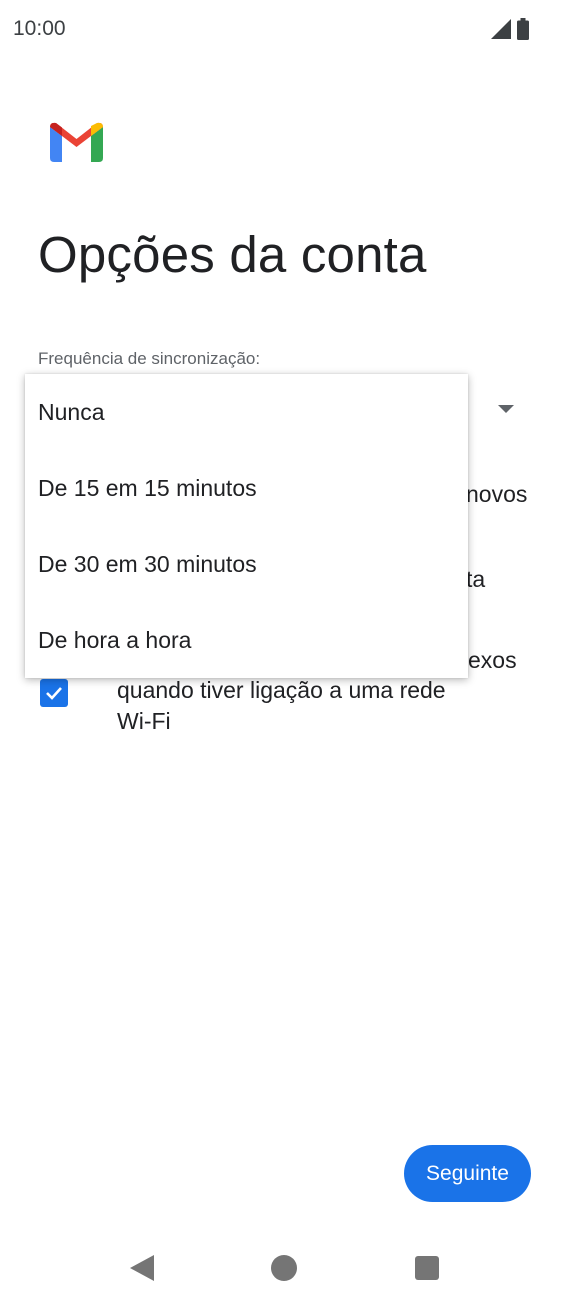  I want to click on dropdown-option-never: Nunca, so click(246, 412).